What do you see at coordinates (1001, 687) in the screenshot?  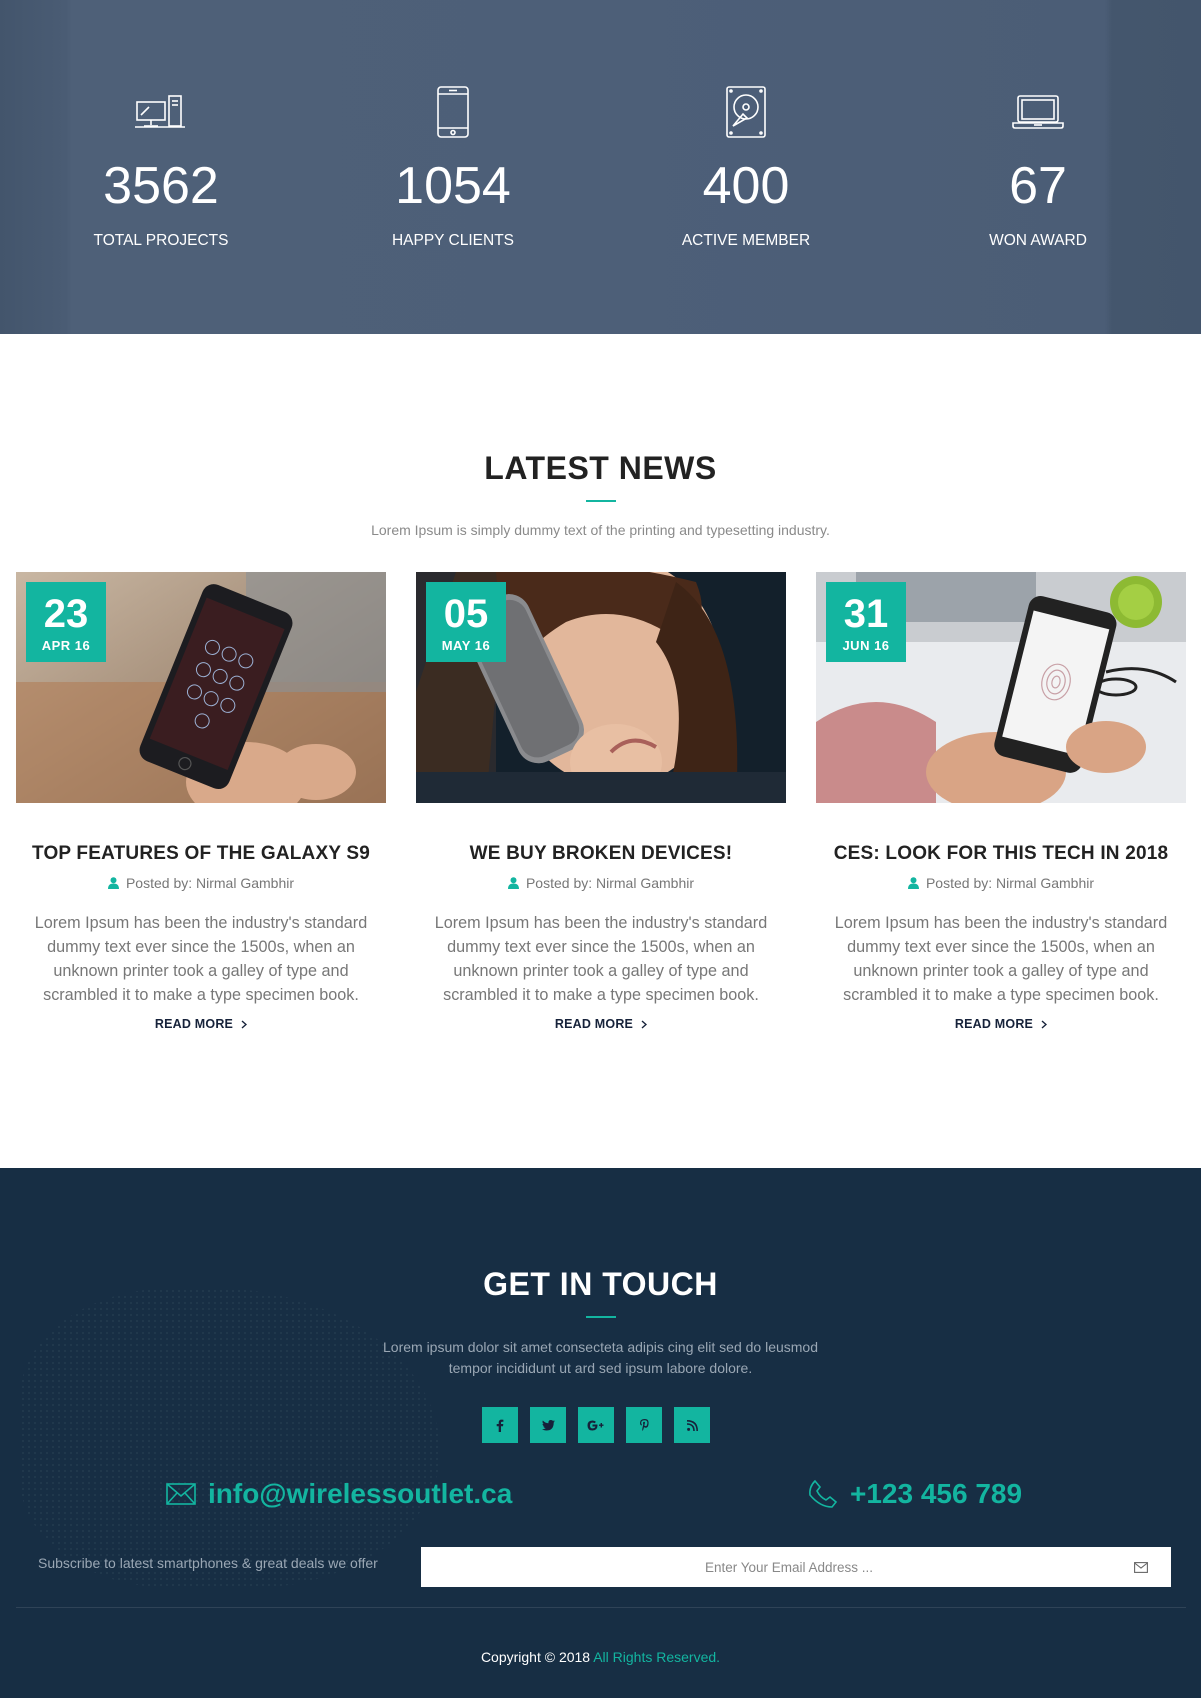 I see `news-image: 31 JUN 16` at bounding box center [1001, 687].